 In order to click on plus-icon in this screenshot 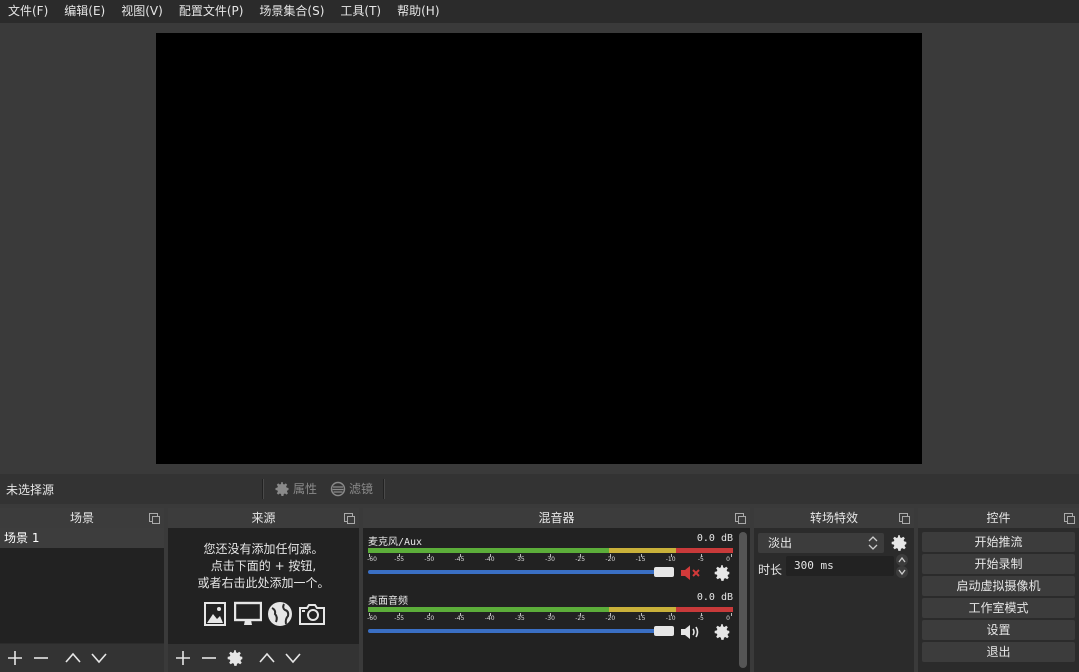, I will do `click(183, 658)`.